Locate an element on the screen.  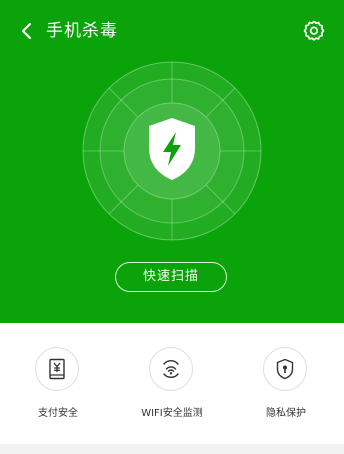
quick-scan-button: 快速扫描 is located at coordinates (171, 277).